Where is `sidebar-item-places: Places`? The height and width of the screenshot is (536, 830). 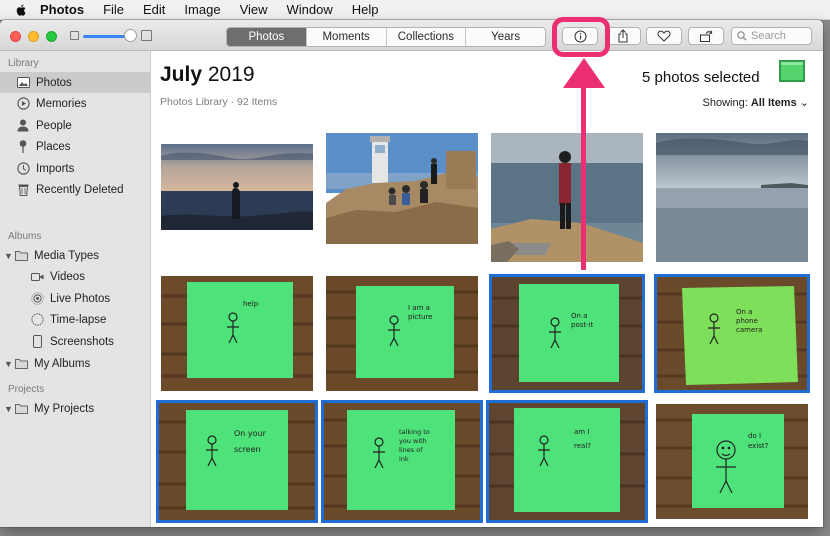 sidebar-item-places: Places is located at coordinates (75, 146).